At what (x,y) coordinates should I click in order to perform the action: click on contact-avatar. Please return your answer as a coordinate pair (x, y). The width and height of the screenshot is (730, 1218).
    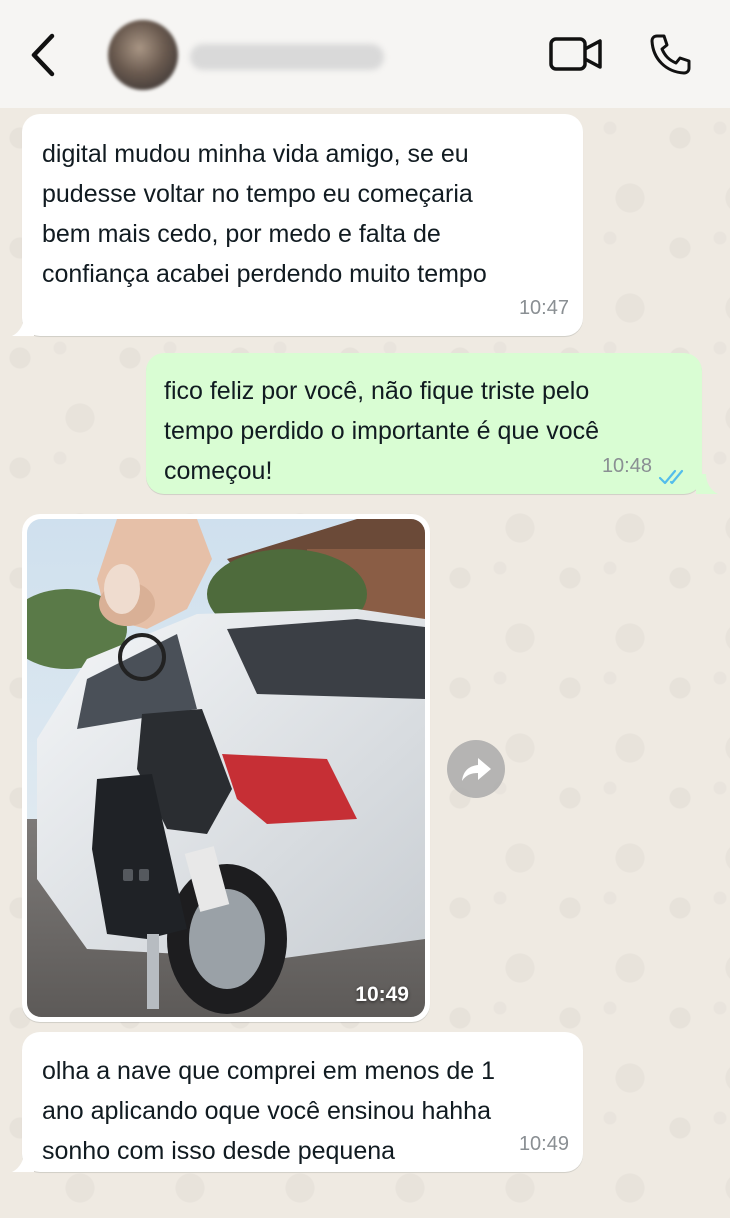
    Looking at the image, I should click on (143, 55).